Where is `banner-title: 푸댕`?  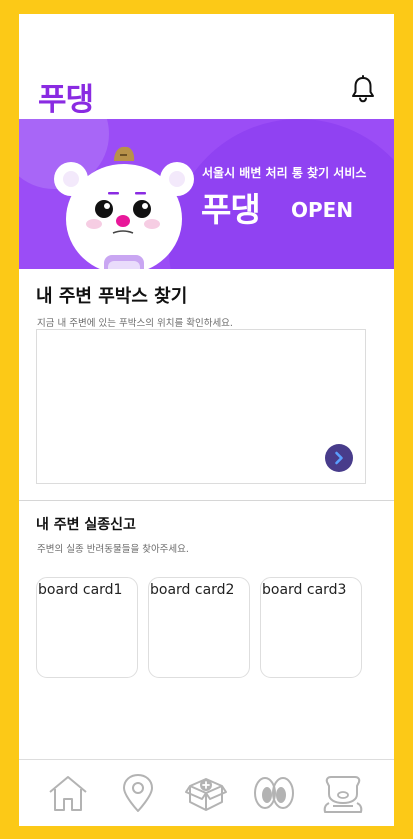
banner-title: 푸댕 is located at coordinates (231, 209).